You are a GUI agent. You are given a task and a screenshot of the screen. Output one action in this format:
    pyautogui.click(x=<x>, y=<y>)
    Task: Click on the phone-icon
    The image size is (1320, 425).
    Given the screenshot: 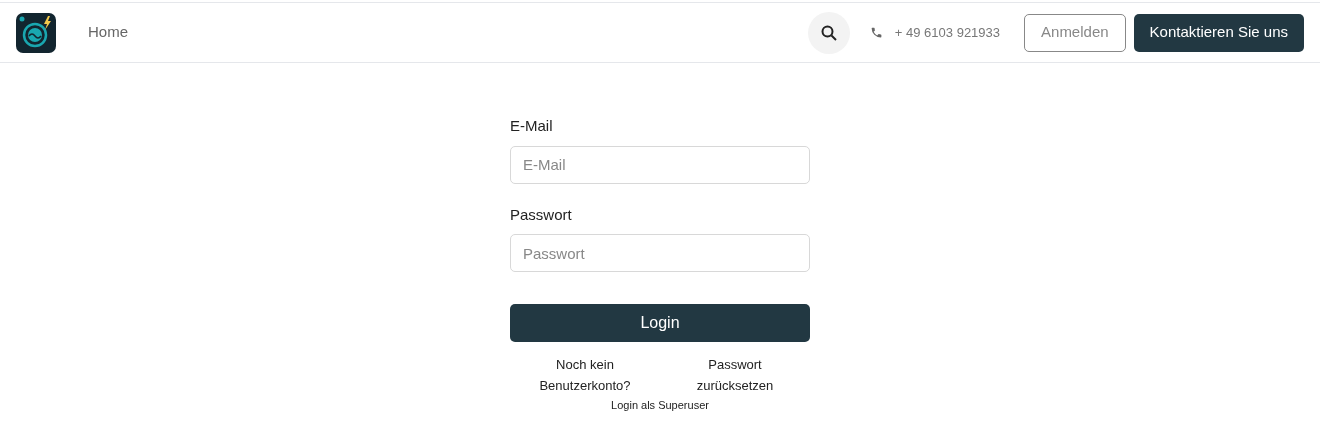 What is the action you would take?
    pyautogui.click(x=876, y=32)
    